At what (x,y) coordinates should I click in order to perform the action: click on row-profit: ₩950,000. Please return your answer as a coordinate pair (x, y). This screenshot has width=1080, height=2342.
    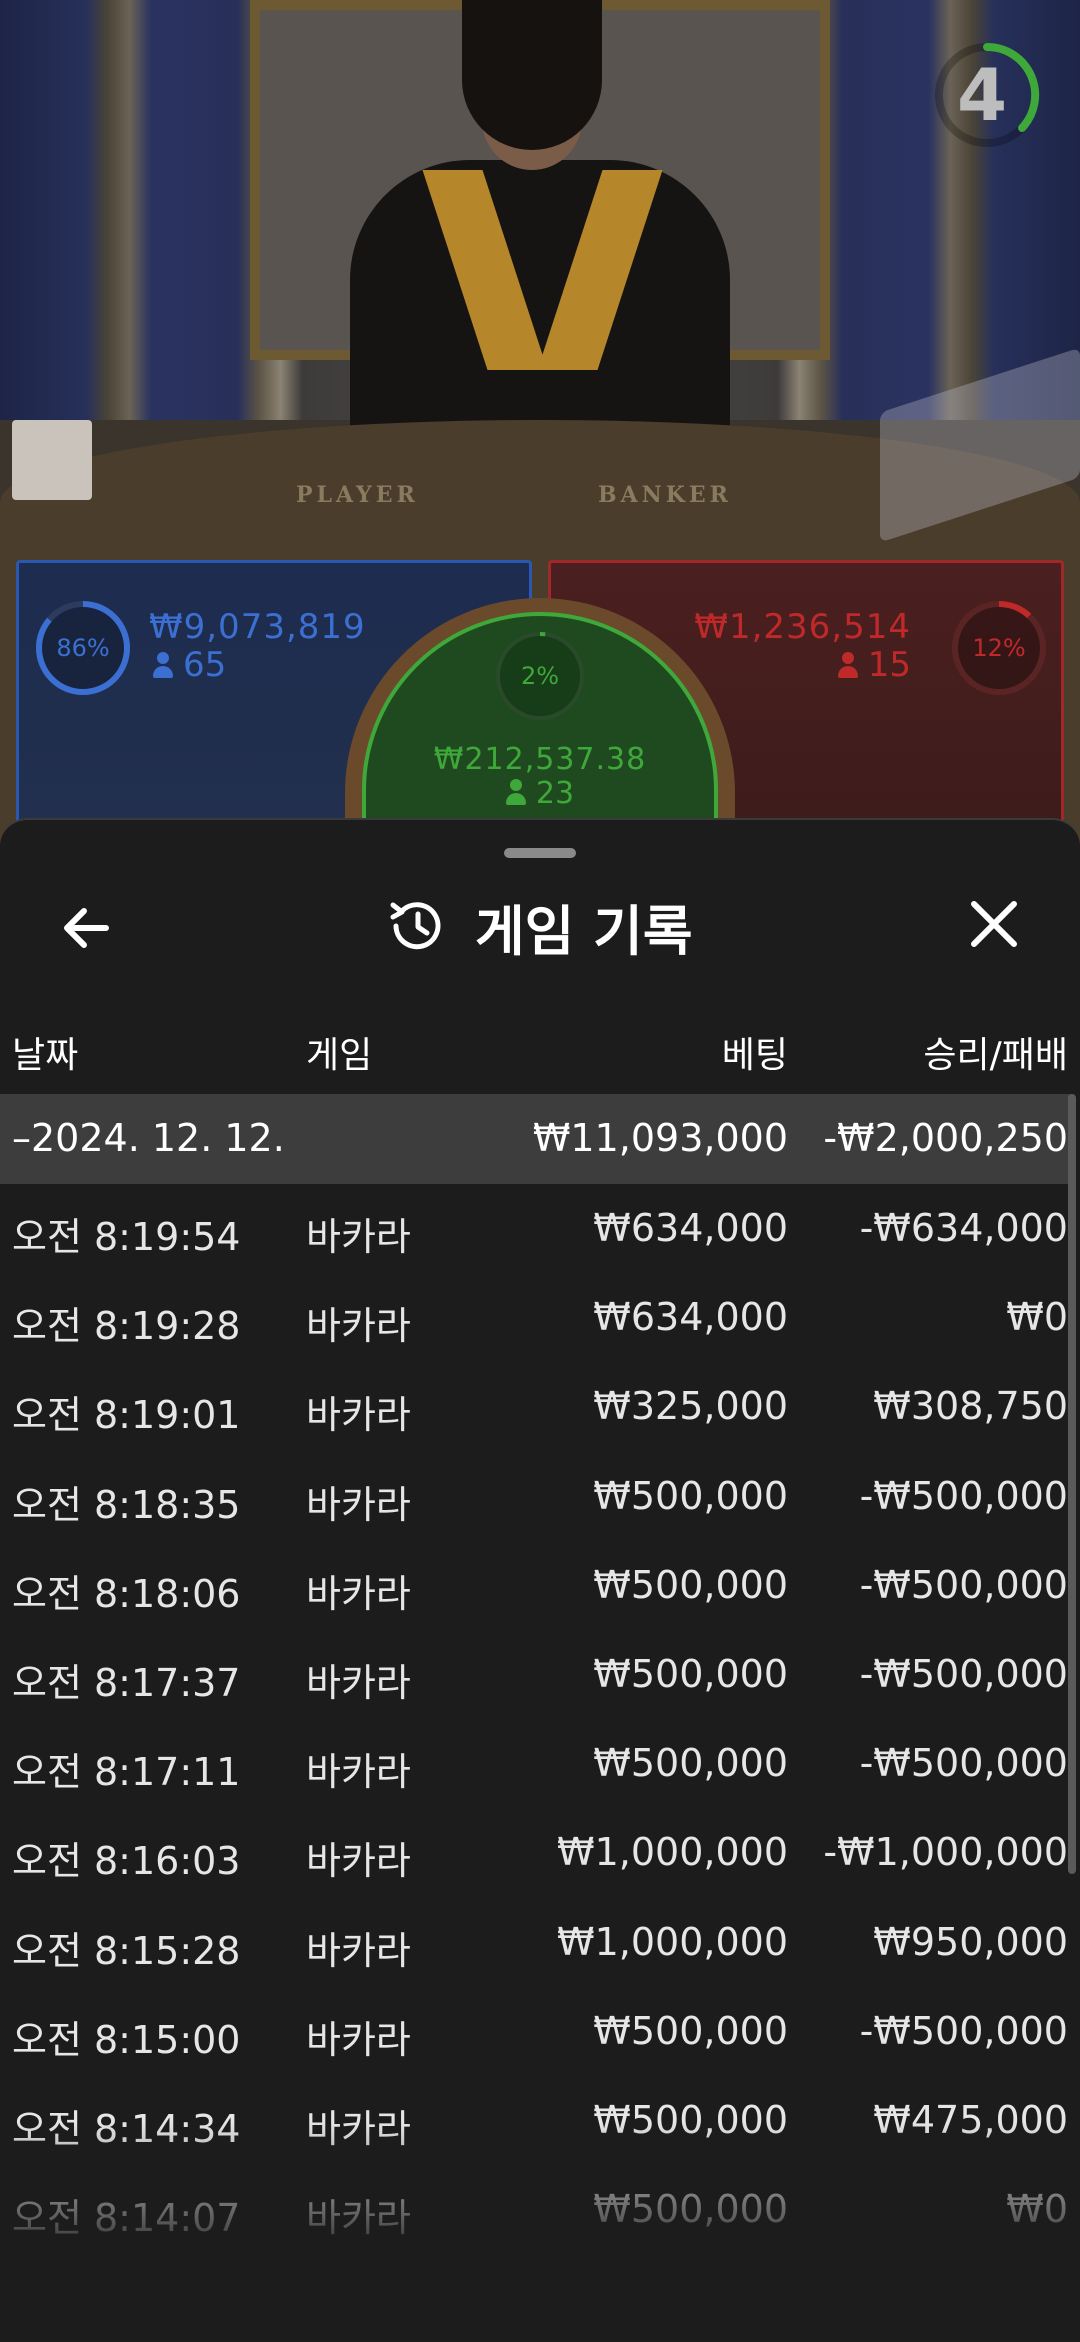
    Looking at the image, I should click on (970, 1941).